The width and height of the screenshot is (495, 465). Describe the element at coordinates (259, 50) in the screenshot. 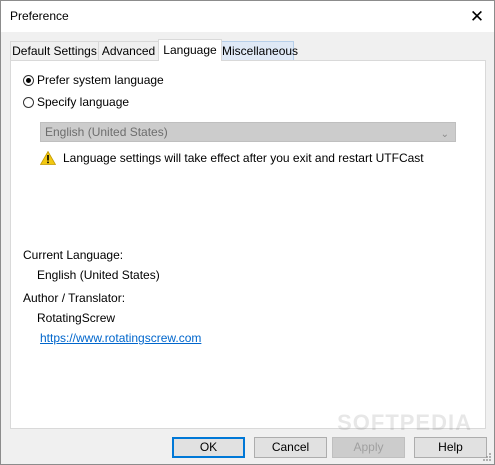

I see `tab-miscellaneous: Miscellaneous` at that location.